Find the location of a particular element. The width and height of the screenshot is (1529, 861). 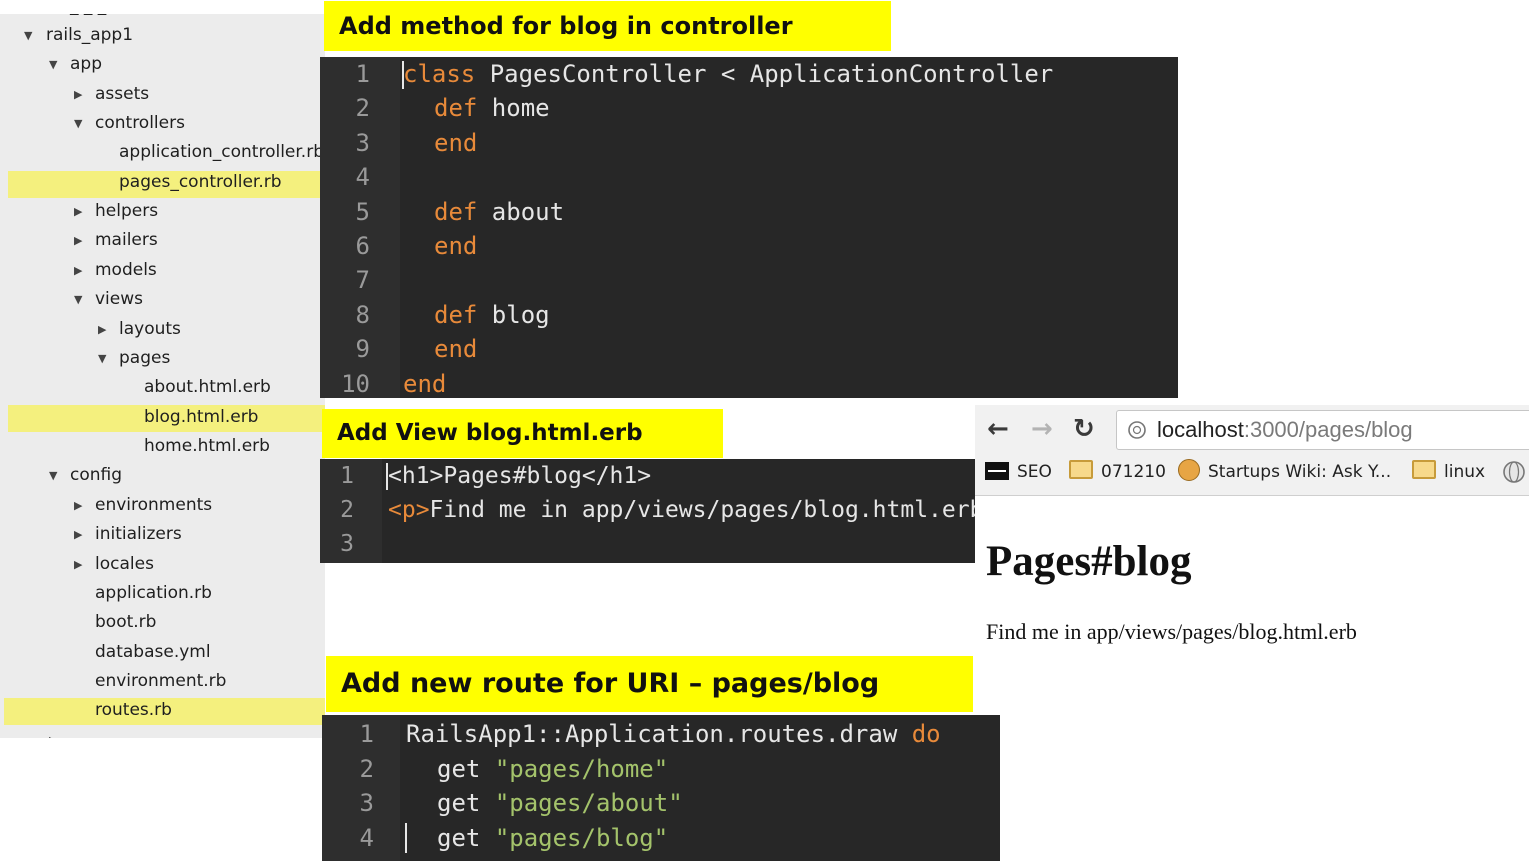

tree-item-config: ▼ config is located at coordinates (162, 475).